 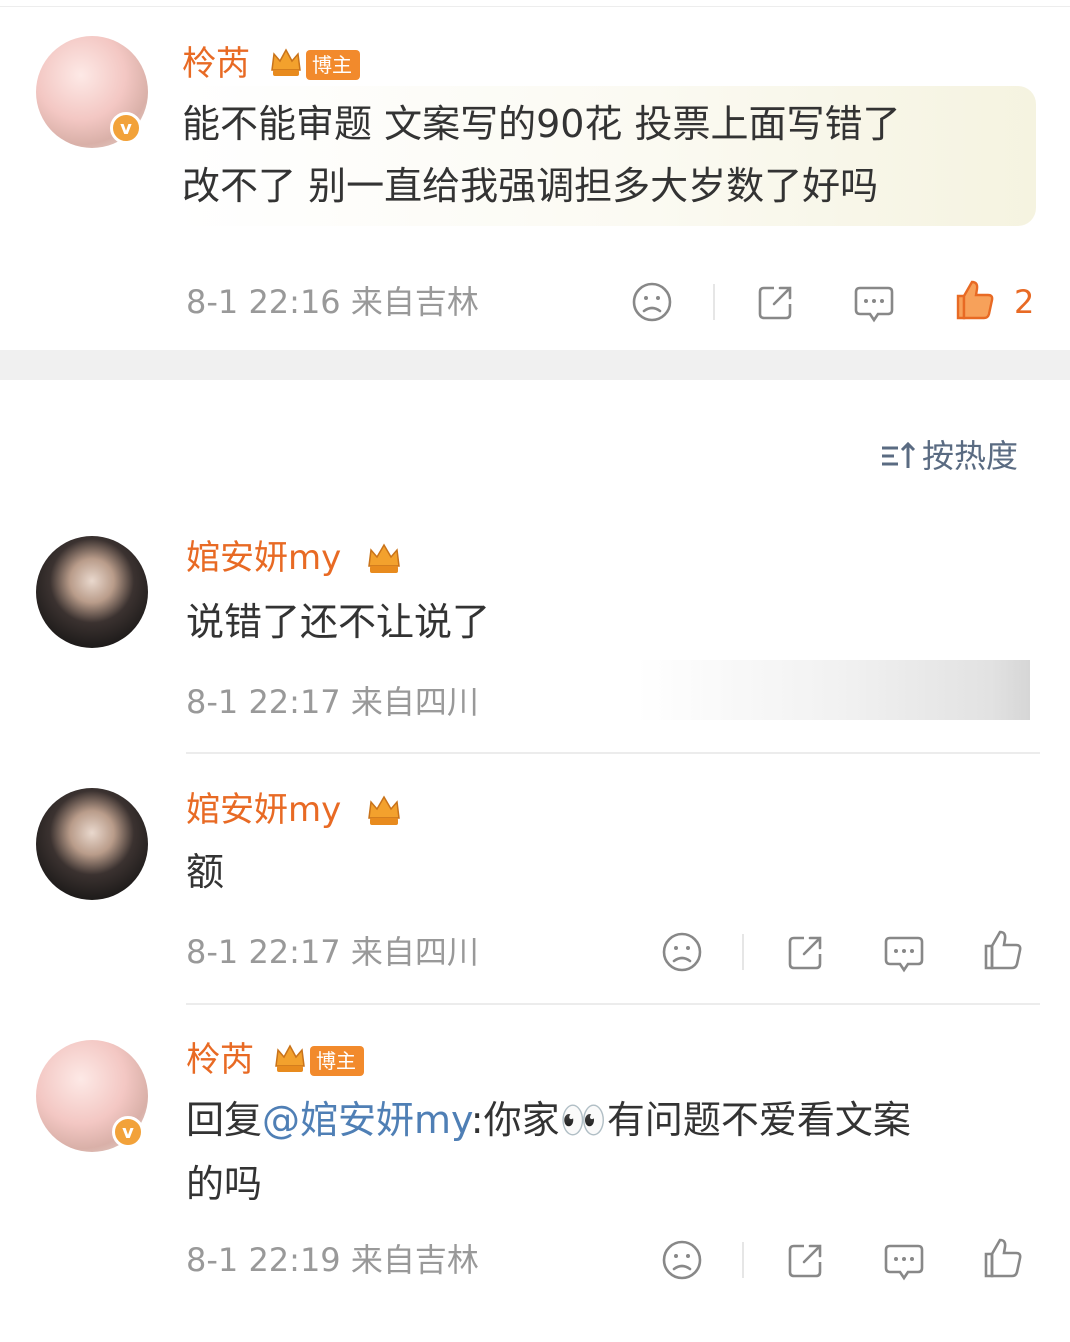 I want to click on top-divider, so click(x=535, y=6).